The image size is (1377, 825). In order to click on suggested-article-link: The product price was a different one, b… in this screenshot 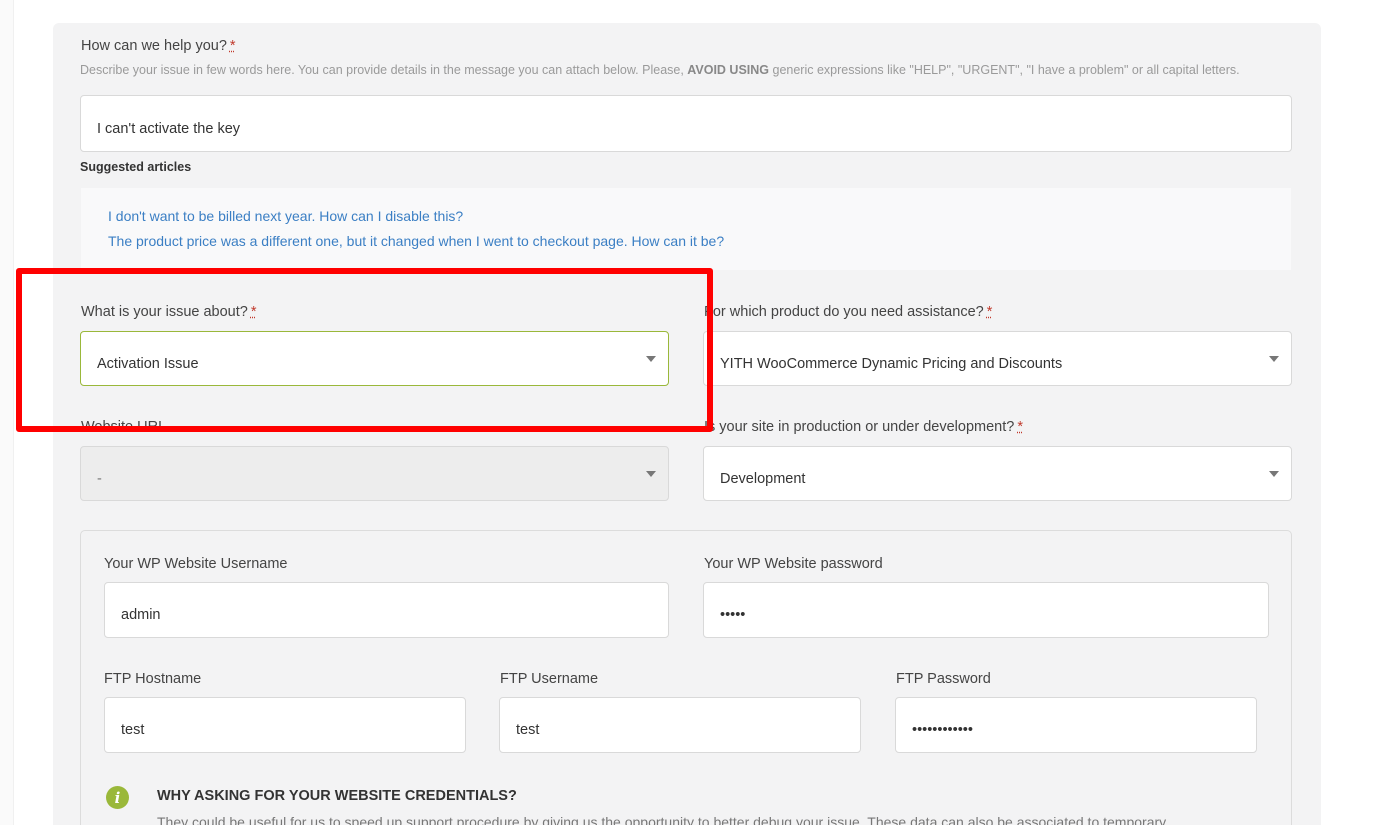, I will do `click(416, 241)`.